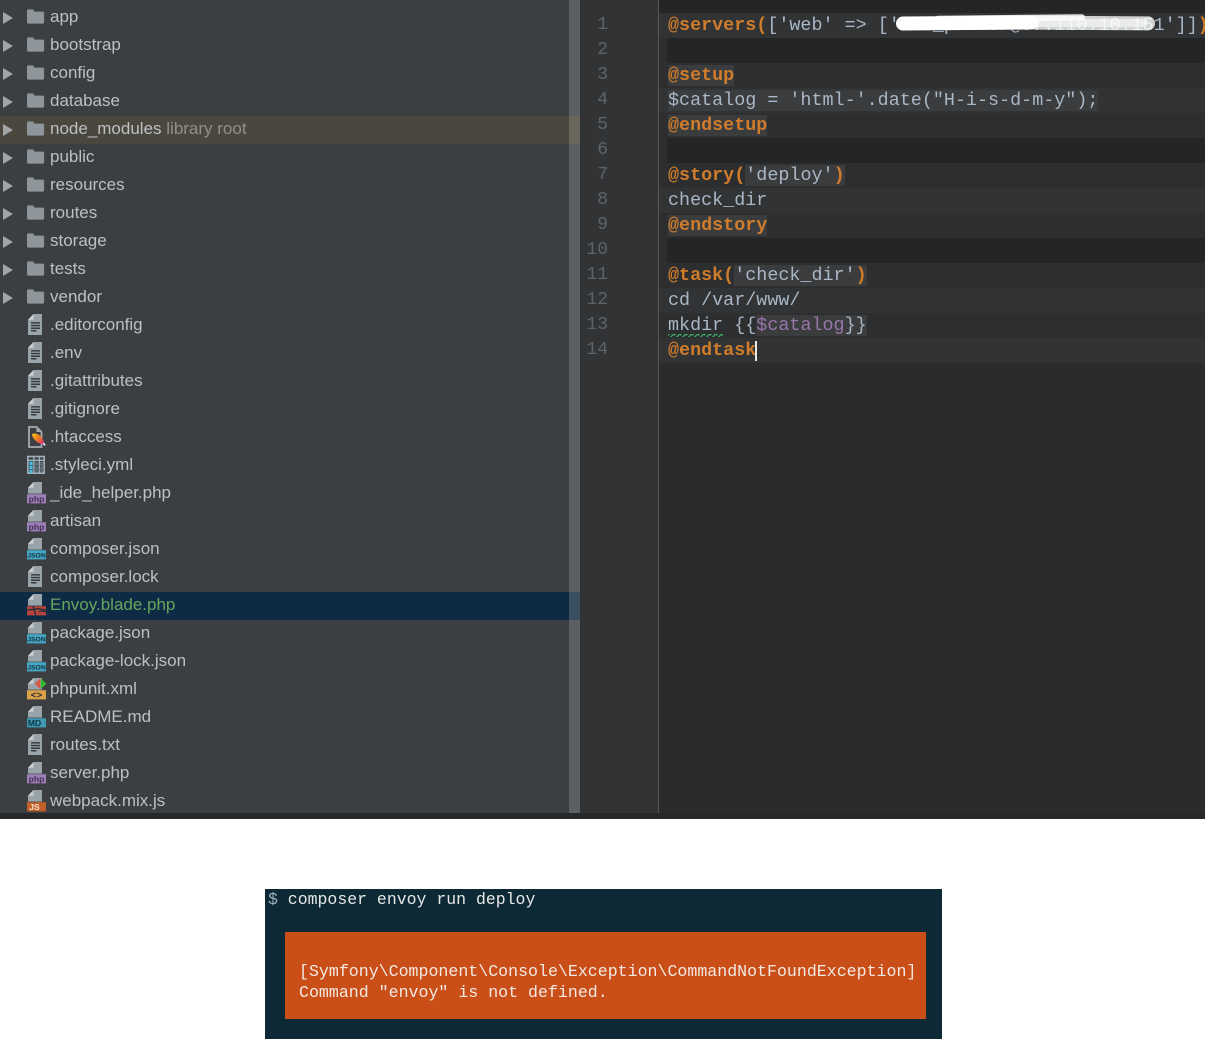  Describe the element at coordinates (34, 807) in the screenshot. I see `svg-text: JS` at that location.